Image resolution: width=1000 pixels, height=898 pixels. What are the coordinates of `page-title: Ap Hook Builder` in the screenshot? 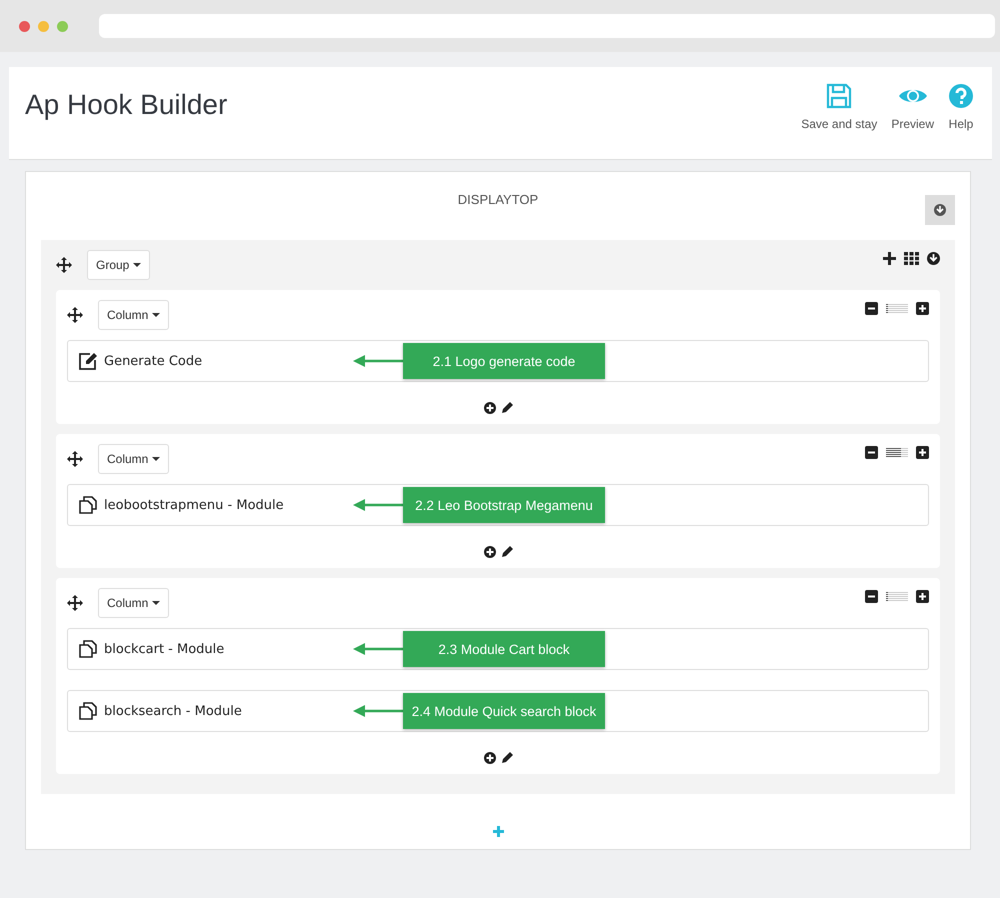 It's located at (126, 105).